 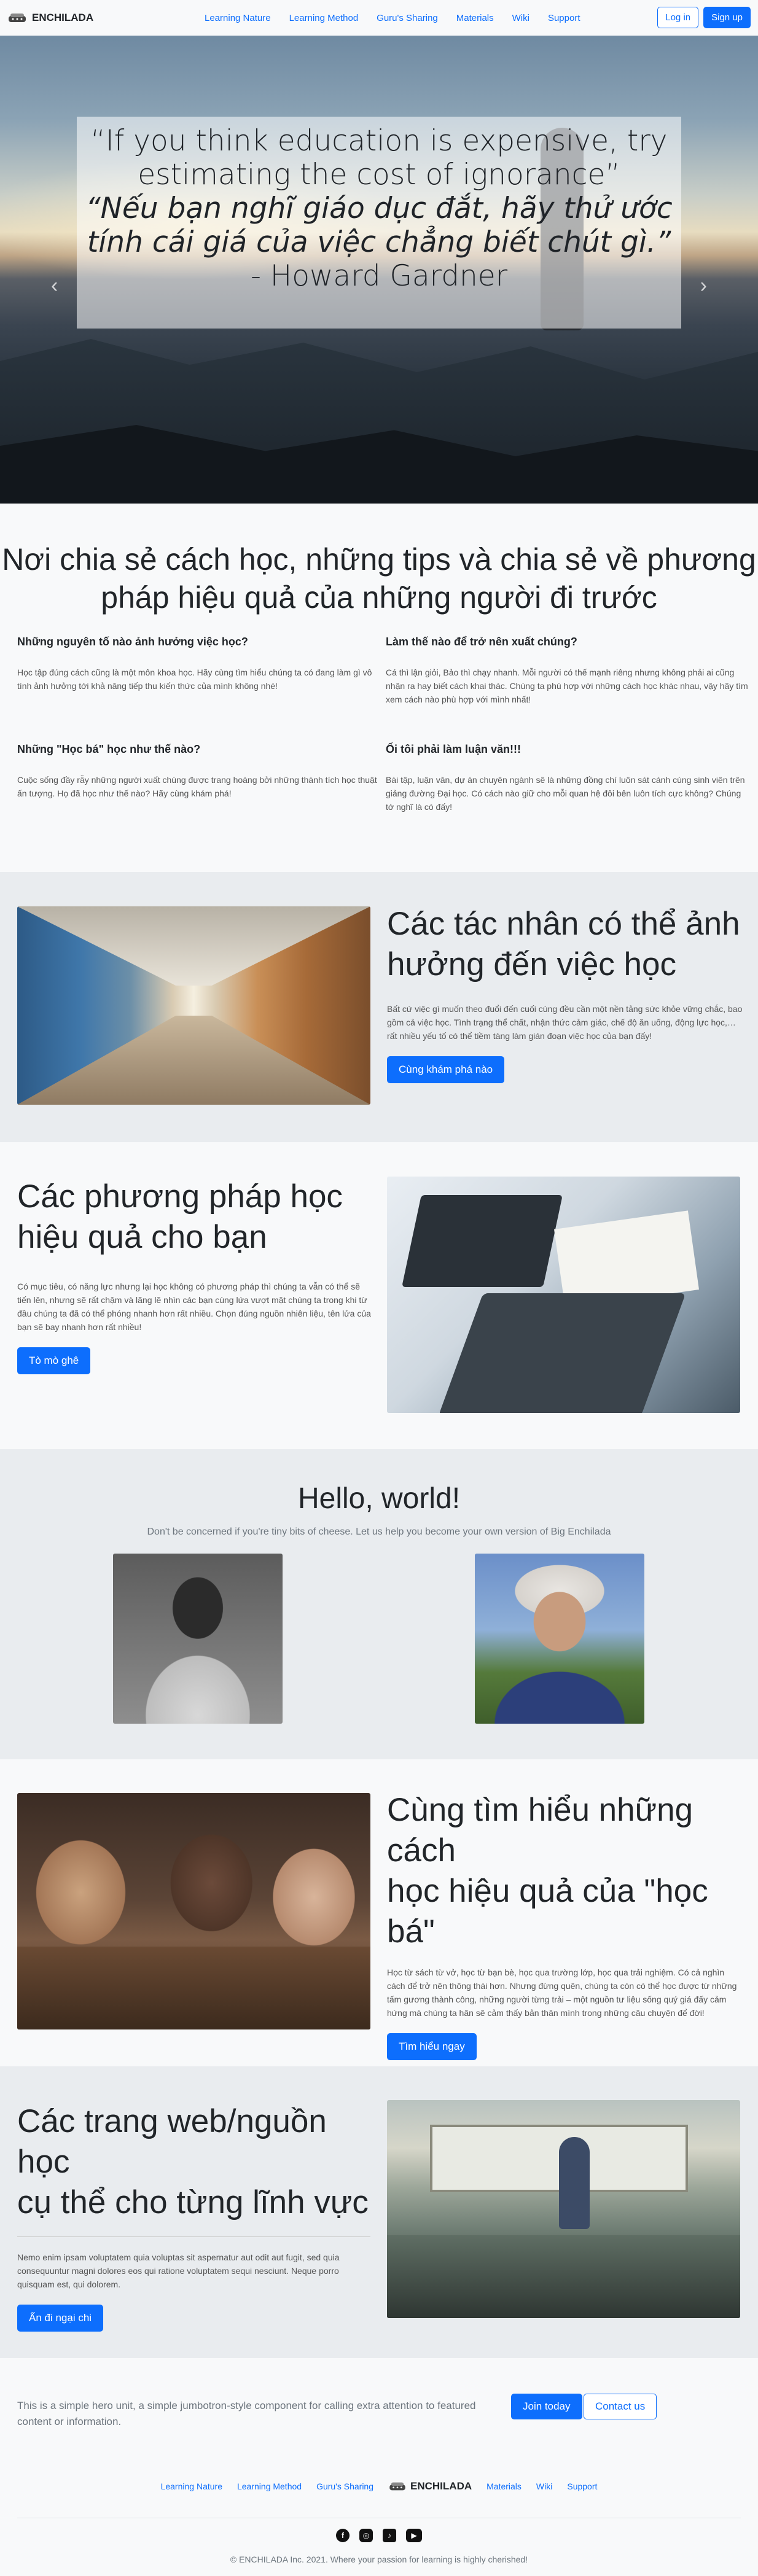 What do you see at coordinates (544, 2486) in the screenshot?
I see `footer-link-wiki: Wiki` at bounding box center [544, 2486].